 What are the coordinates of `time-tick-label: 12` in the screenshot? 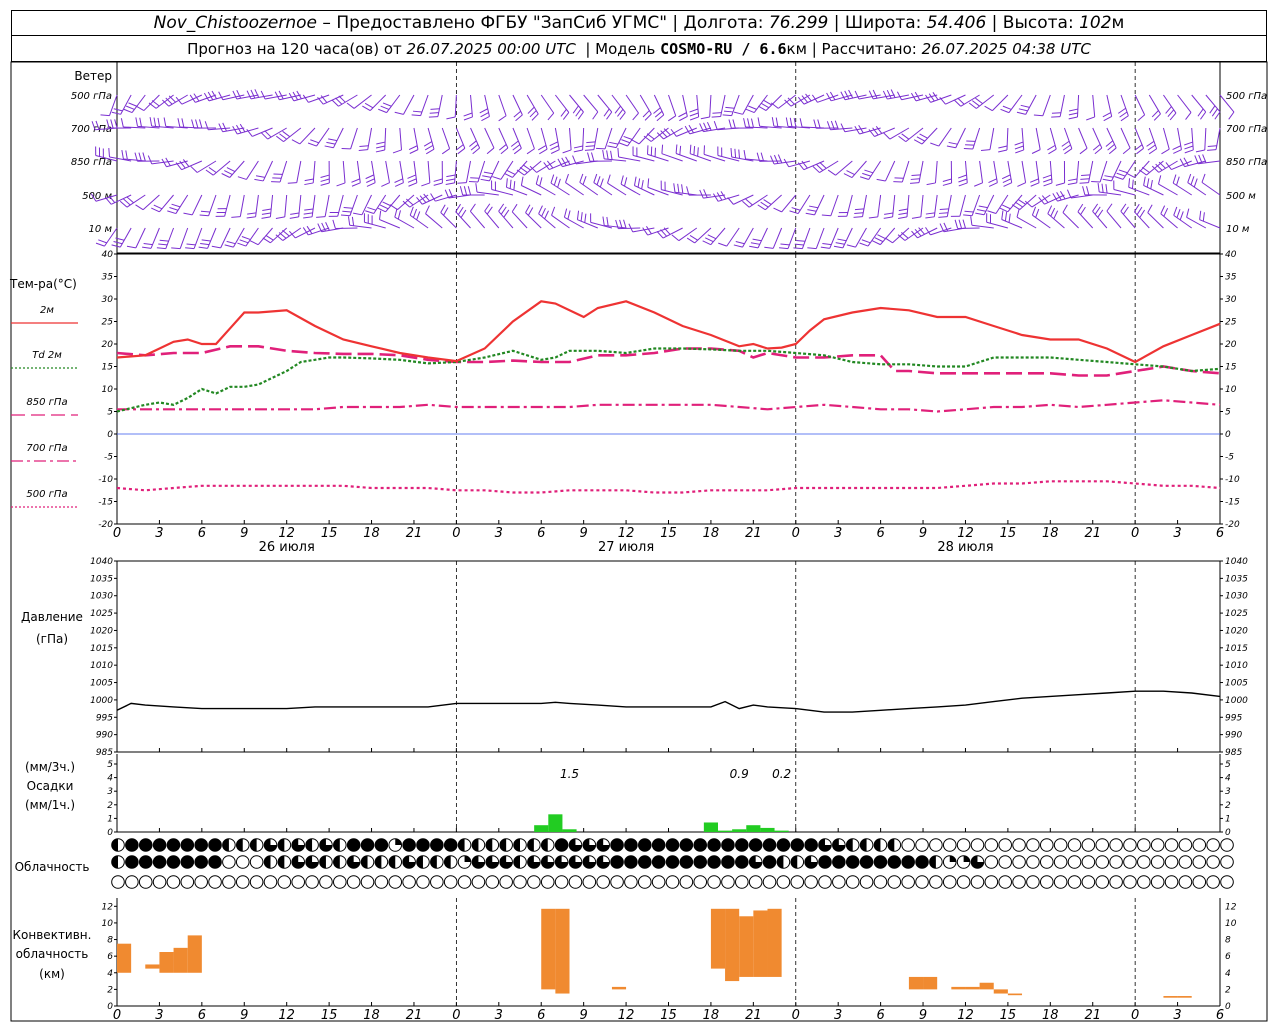 It's located at (286, 533).